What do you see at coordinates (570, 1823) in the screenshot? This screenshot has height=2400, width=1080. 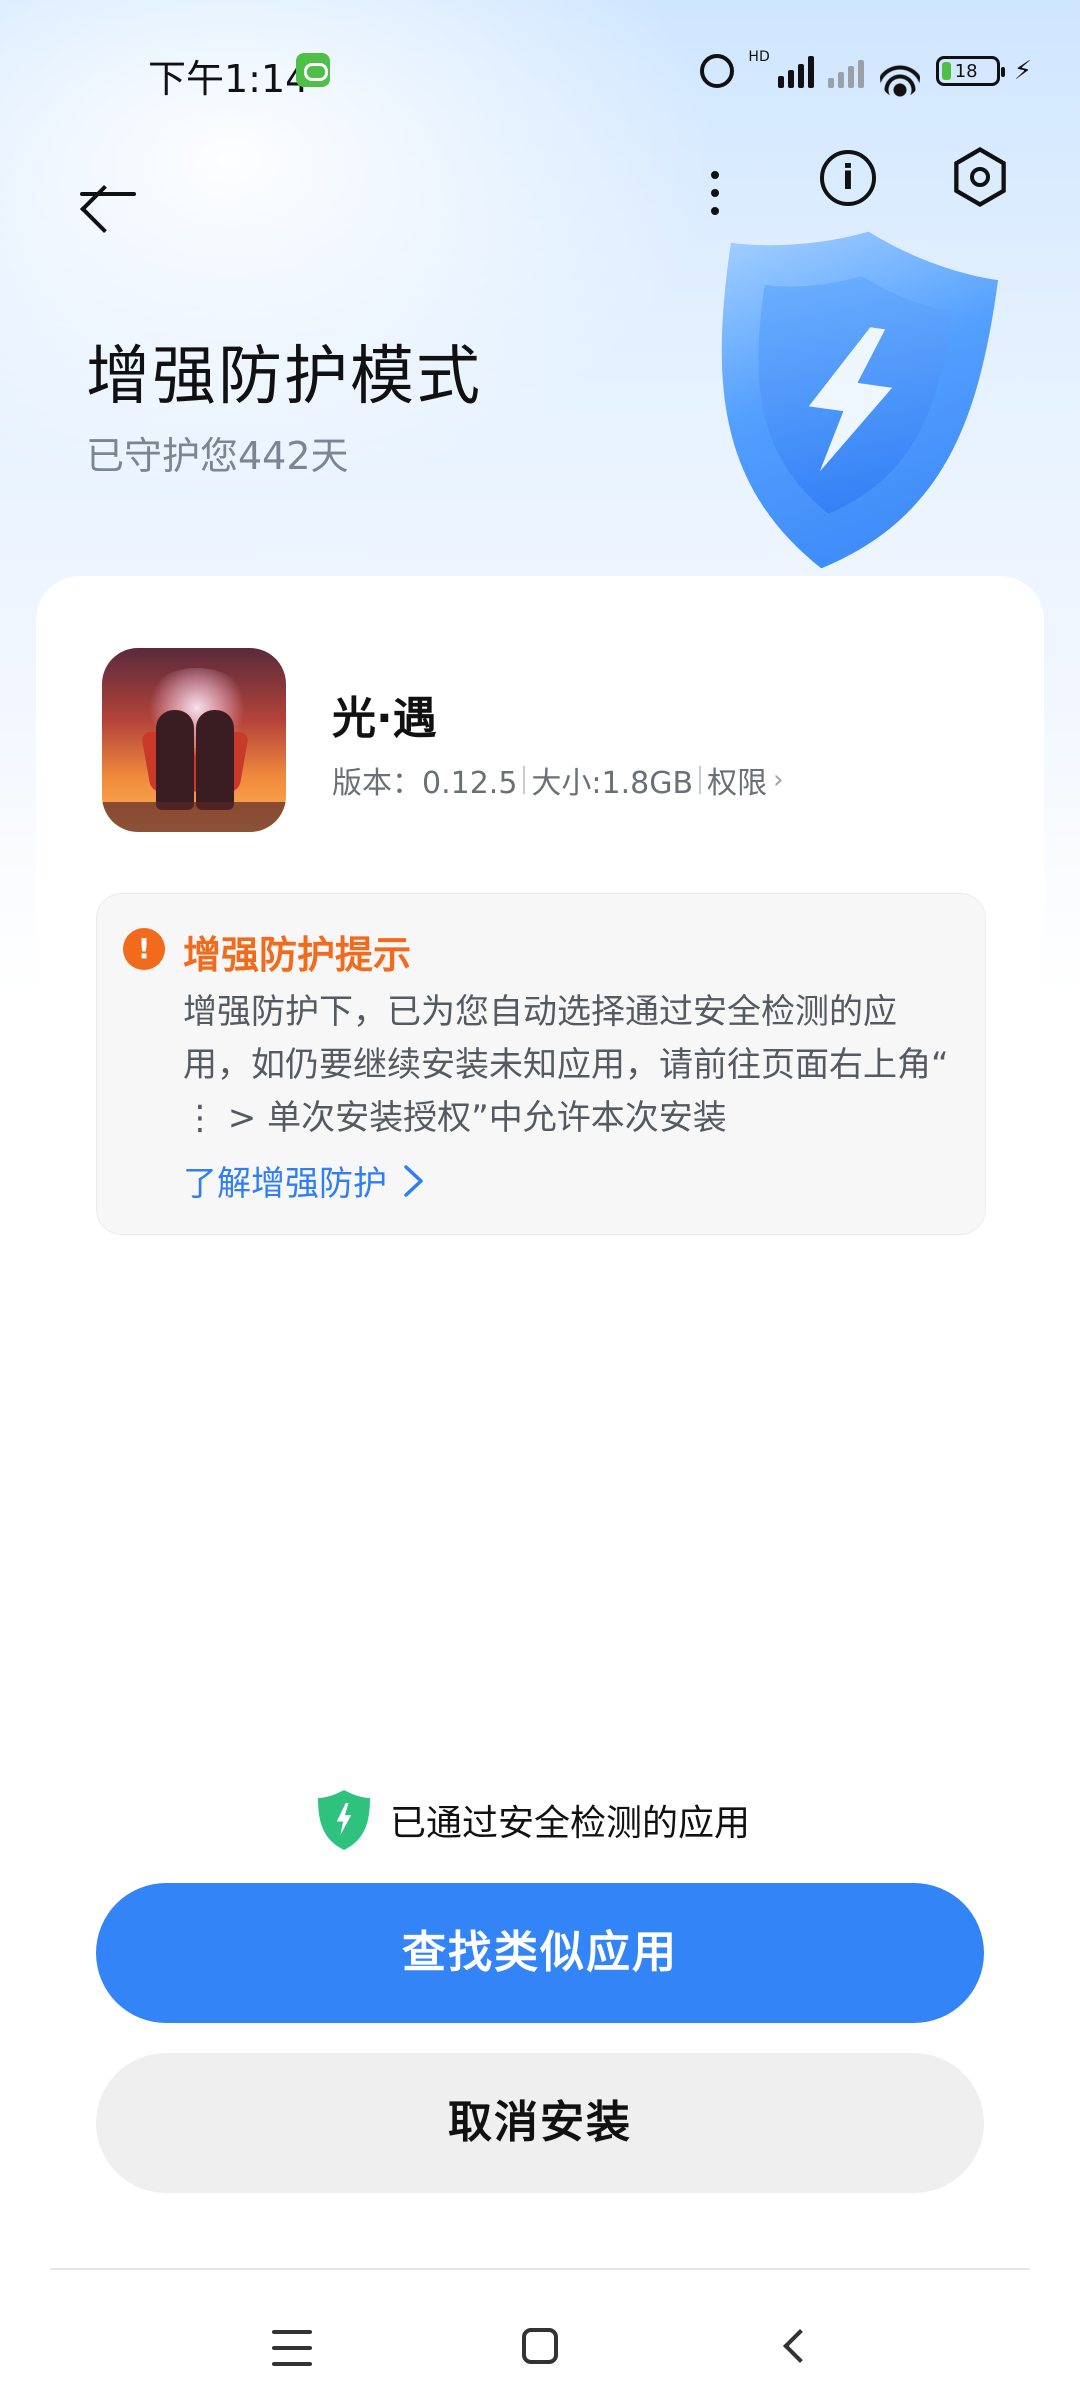 I see `passed-text: 已通过安全检测的应用` at bounding box center [570, 1823].